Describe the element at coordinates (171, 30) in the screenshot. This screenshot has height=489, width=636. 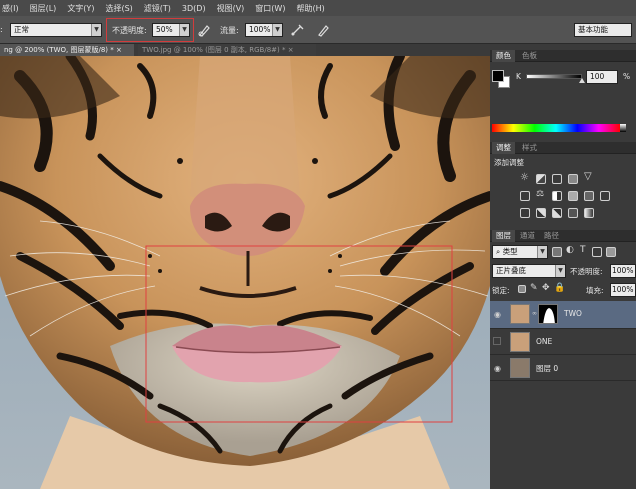
I see `opacity-input: 50% ▼` at that location.